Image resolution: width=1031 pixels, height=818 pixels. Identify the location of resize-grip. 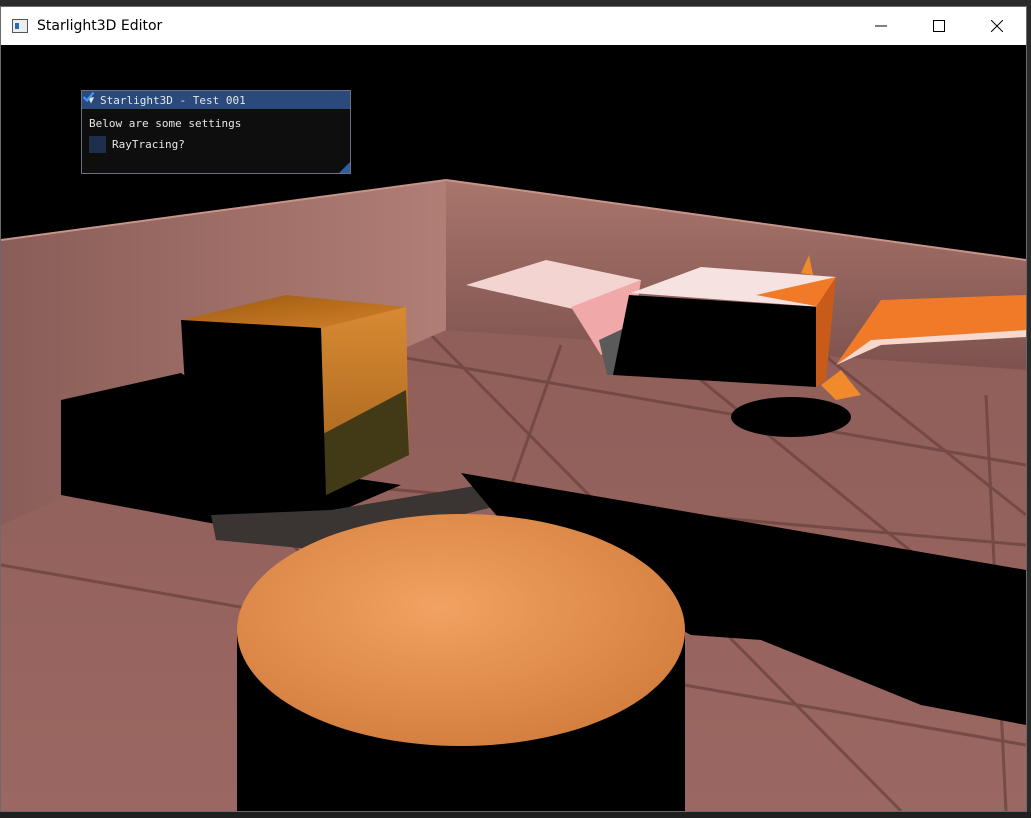
(344, 167).